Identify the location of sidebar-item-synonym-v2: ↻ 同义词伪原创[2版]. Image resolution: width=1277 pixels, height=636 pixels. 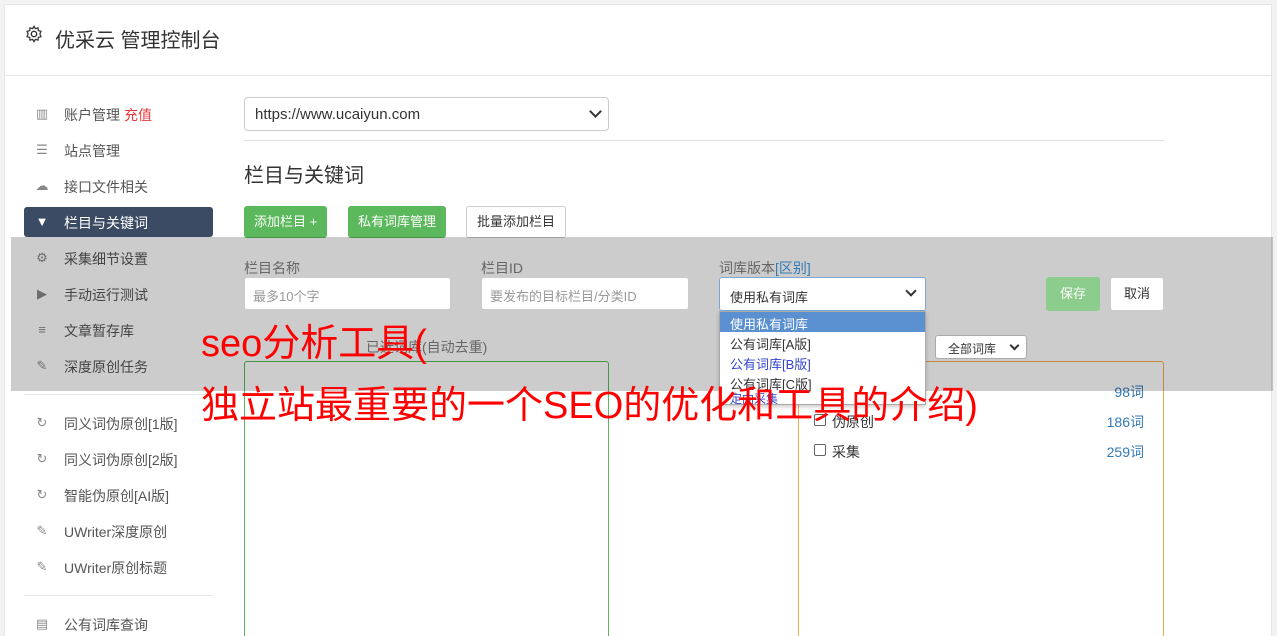
(118, 459).